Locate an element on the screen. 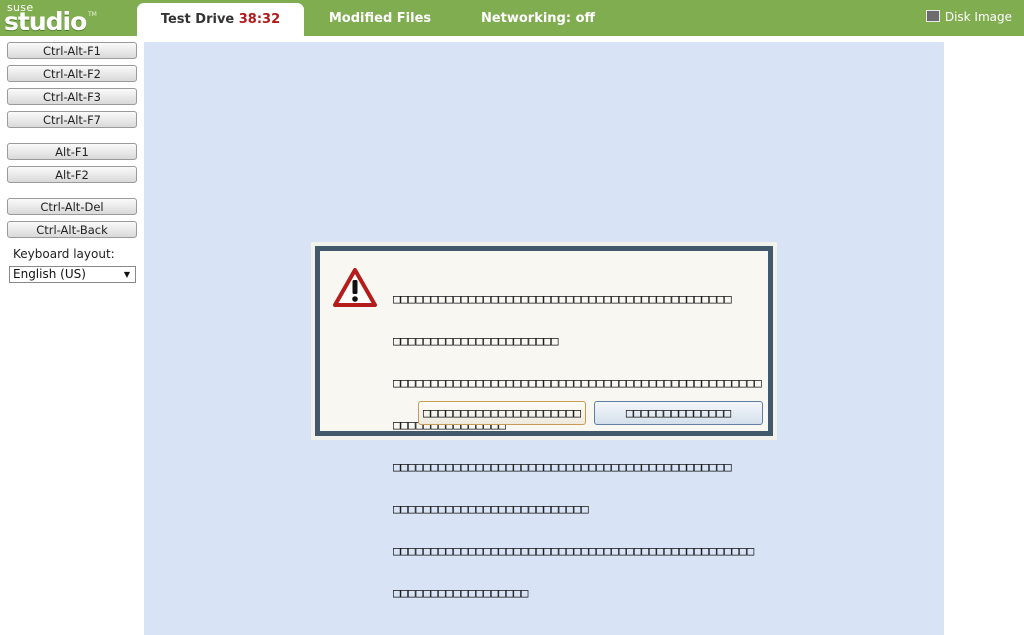 This screenshot has width=1024, height=635. message-line: □□□□□□□□□□□□□□□□□□ is located at coordinates (461, 592).